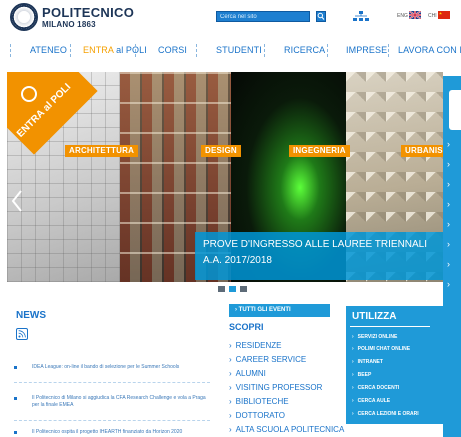  I want to click on rss-icon, so click(22, 334).